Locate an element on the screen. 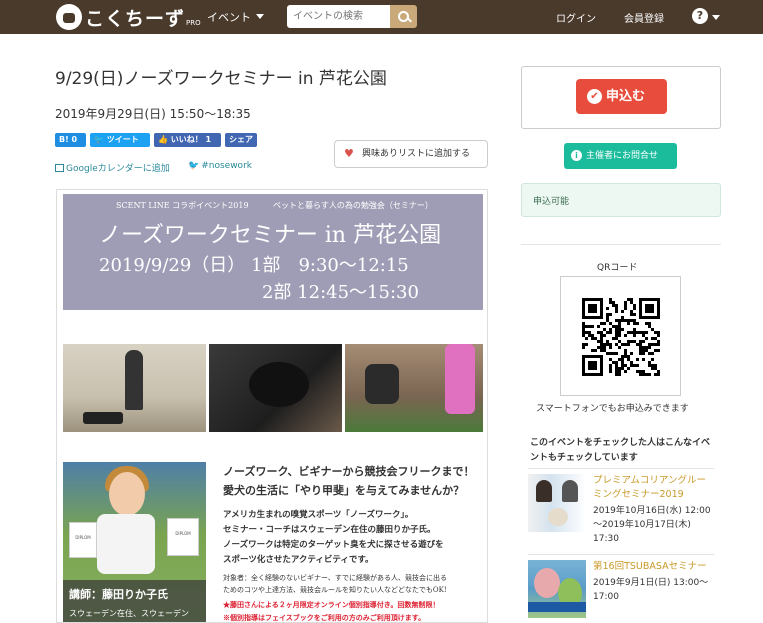 Image resolution: width=763 pixels, height=623 pixels. poster-session-2: 2部 12:45〜15:30 is located at coordinates (340, 292).